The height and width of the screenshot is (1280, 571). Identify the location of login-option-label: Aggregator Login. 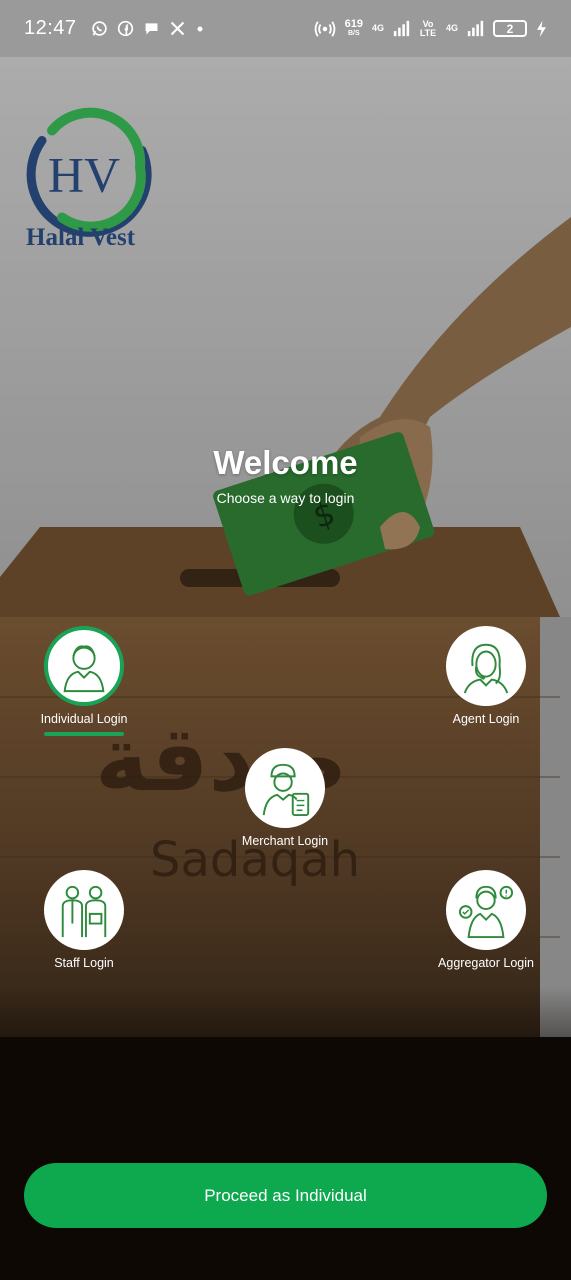
(486, 963).